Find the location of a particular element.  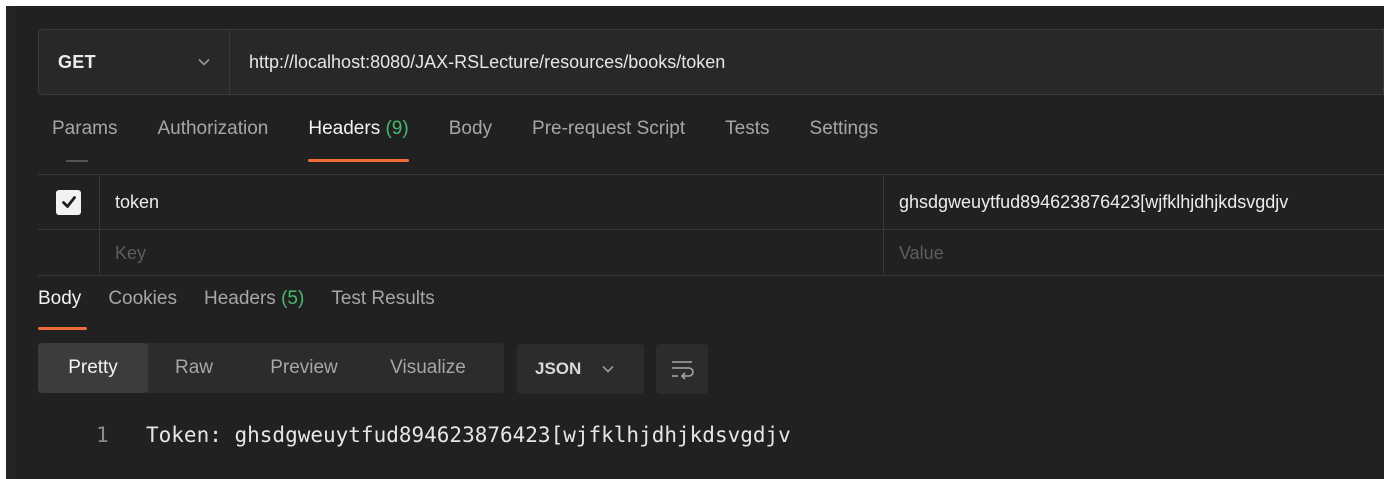

tab-label: Params is located at coordinates (85, 128).